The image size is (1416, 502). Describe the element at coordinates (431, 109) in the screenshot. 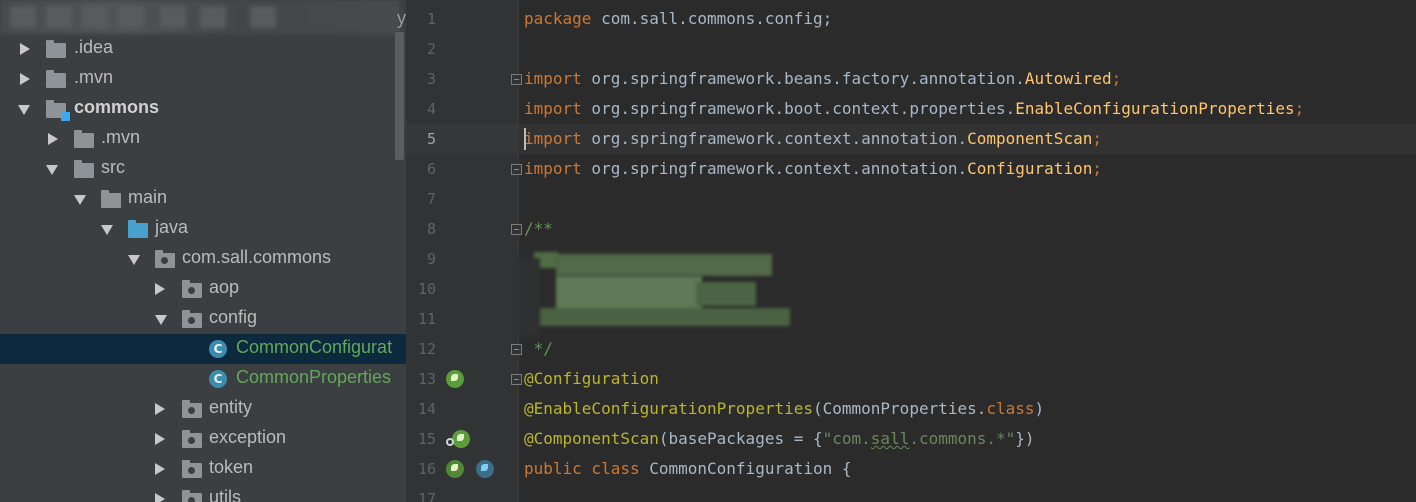

I see `line-number: 4` at that location.